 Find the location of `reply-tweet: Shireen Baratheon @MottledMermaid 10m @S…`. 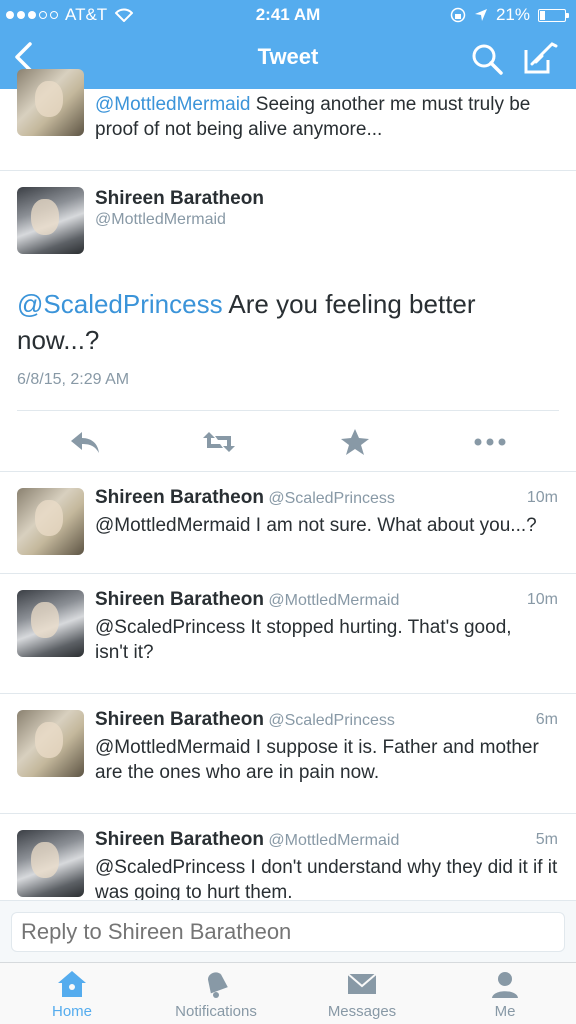

reply-tweet: Shireen Baratheon @MottledMermaid 10m @S… is located at coordinates (288, 634).